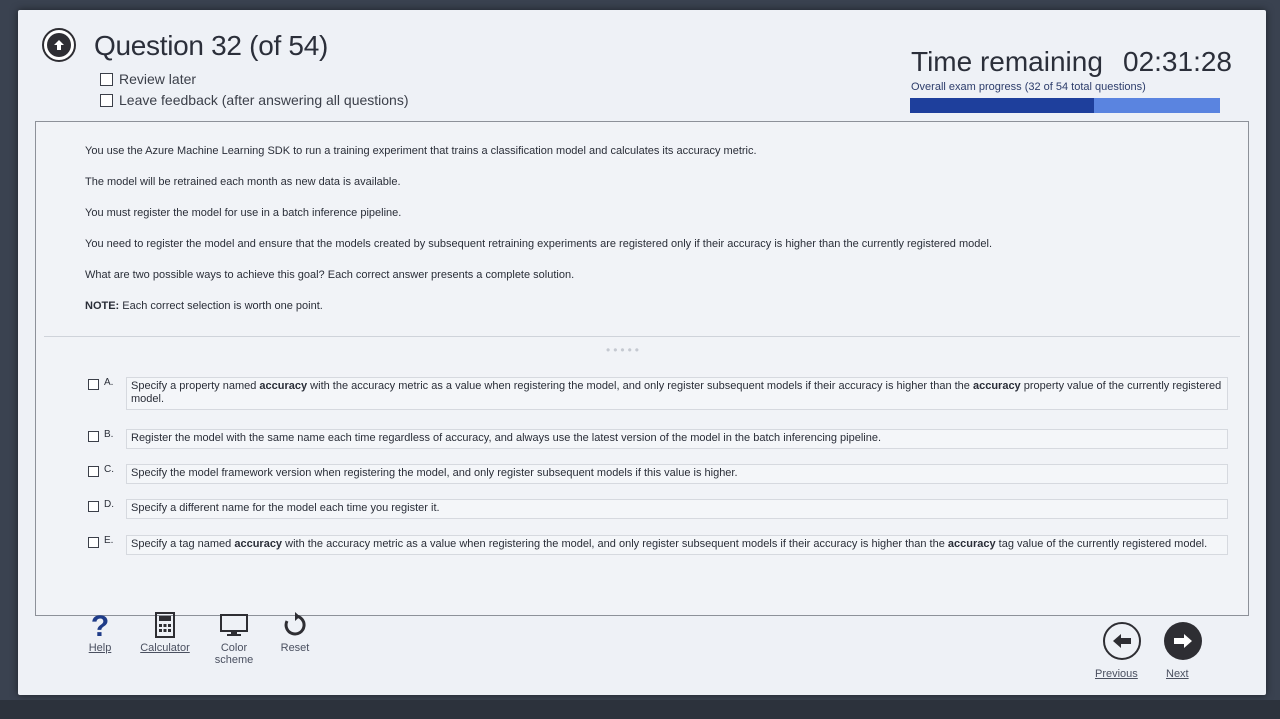 Image resolution: width=1280 pixels, height=719 pixels. I want to click on time-remaining-label: Time remaining, so click(1007, 61).